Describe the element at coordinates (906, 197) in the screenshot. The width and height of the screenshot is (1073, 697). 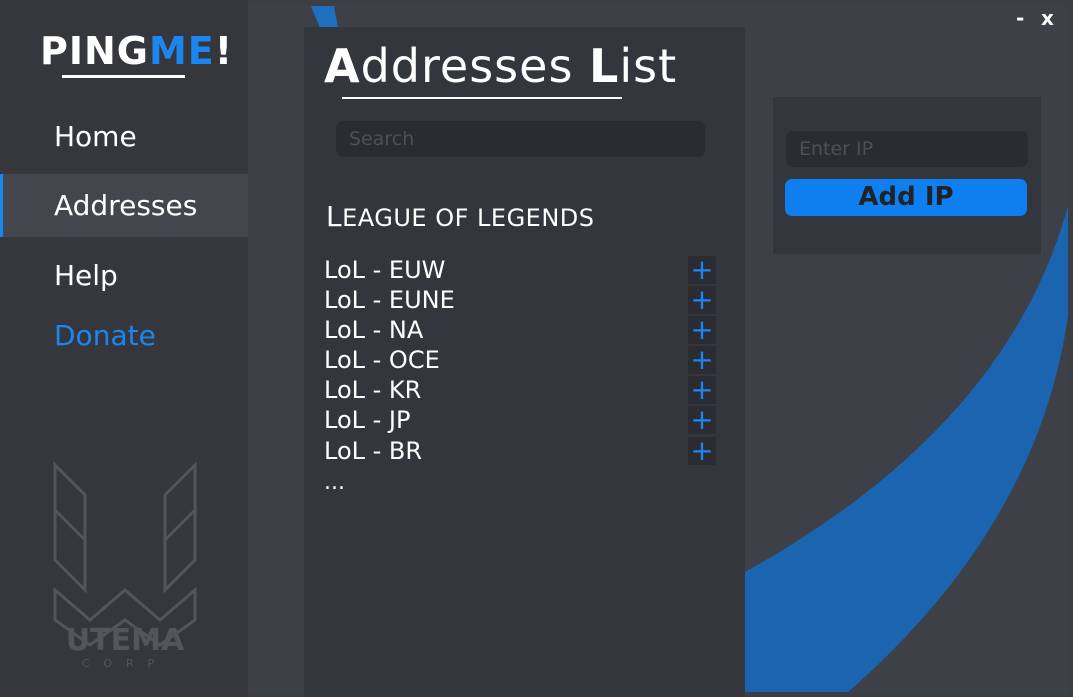
I see `add-ip-button: Add IP` at that location.